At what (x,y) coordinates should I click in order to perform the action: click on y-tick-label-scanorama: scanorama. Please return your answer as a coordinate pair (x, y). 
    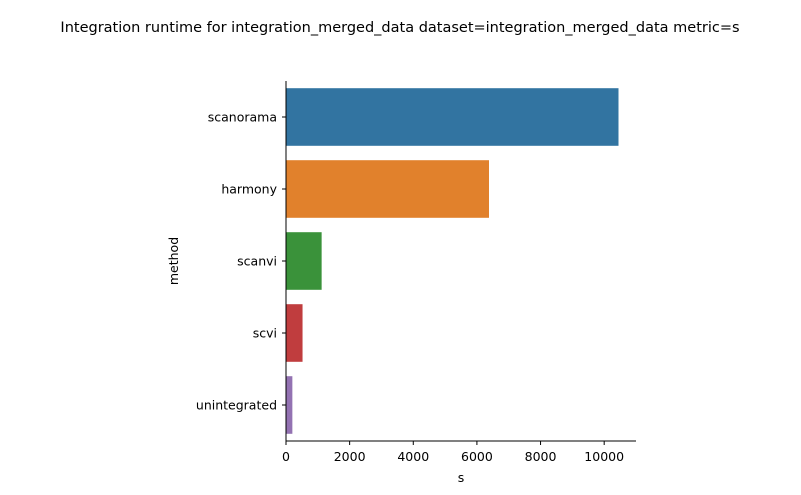
    Looking at the image, I should click on (242, 117).